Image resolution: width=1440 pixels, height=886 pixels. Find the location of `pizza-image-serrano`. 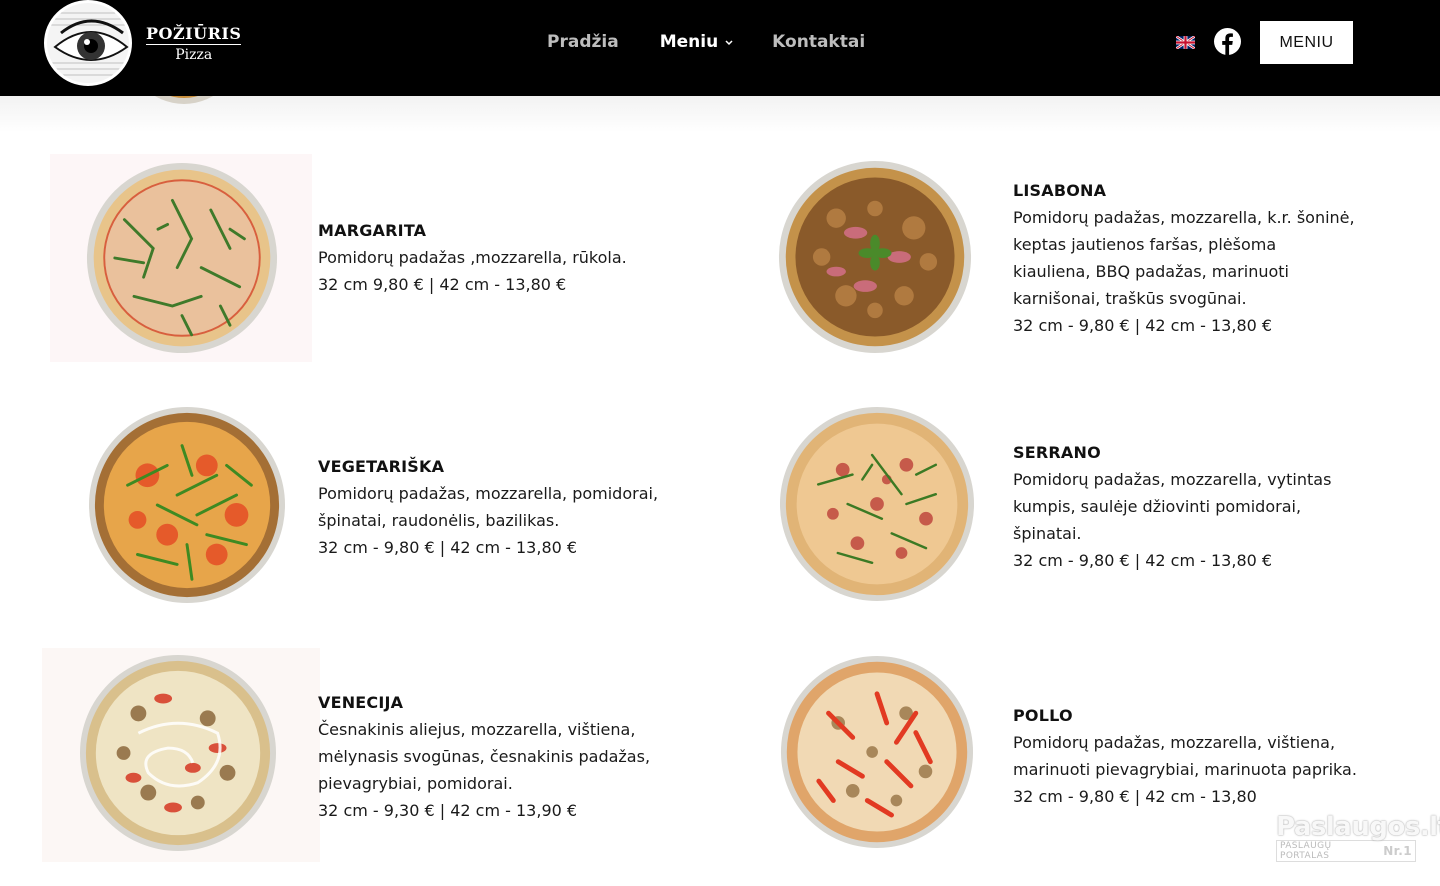

pizza-image-serrano is located at coordinates (877, 504).